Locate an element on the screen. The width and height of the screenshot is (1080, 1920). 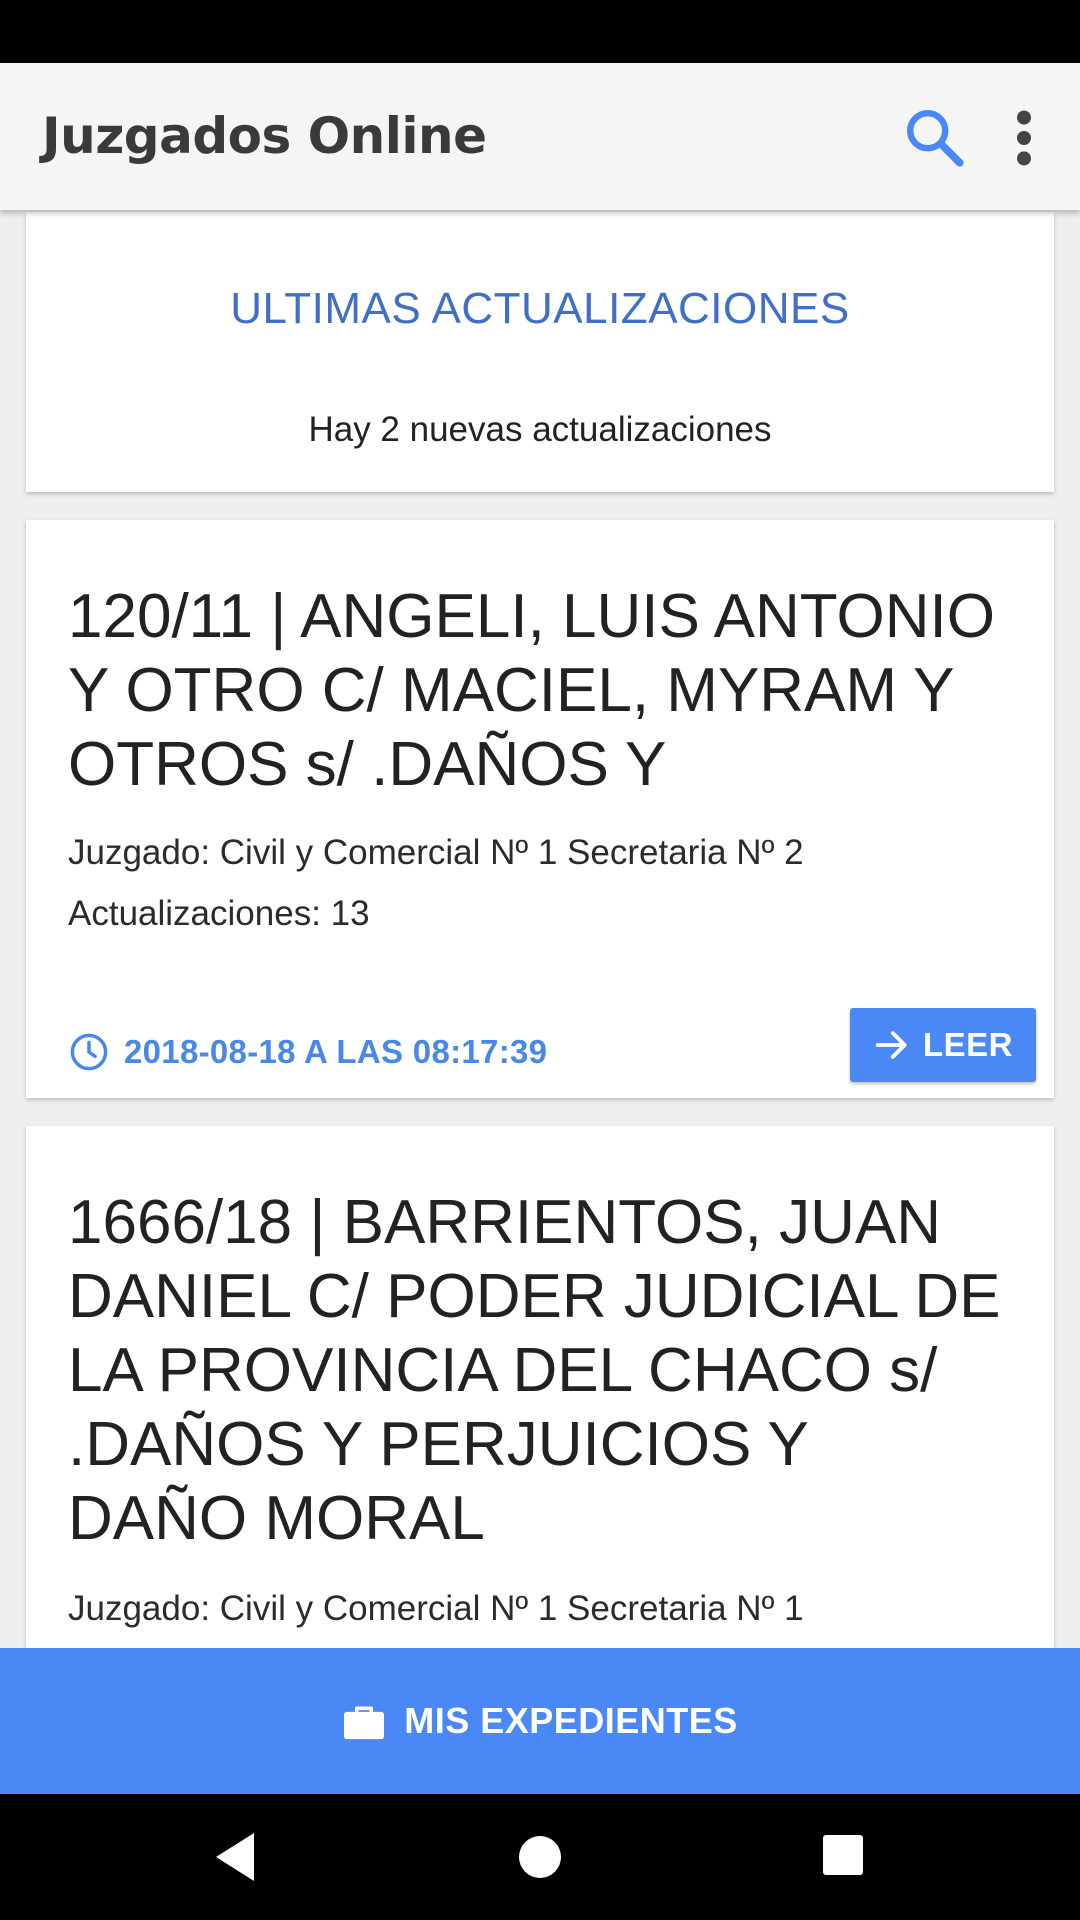
search-icon is located at coordinates (935, 138).